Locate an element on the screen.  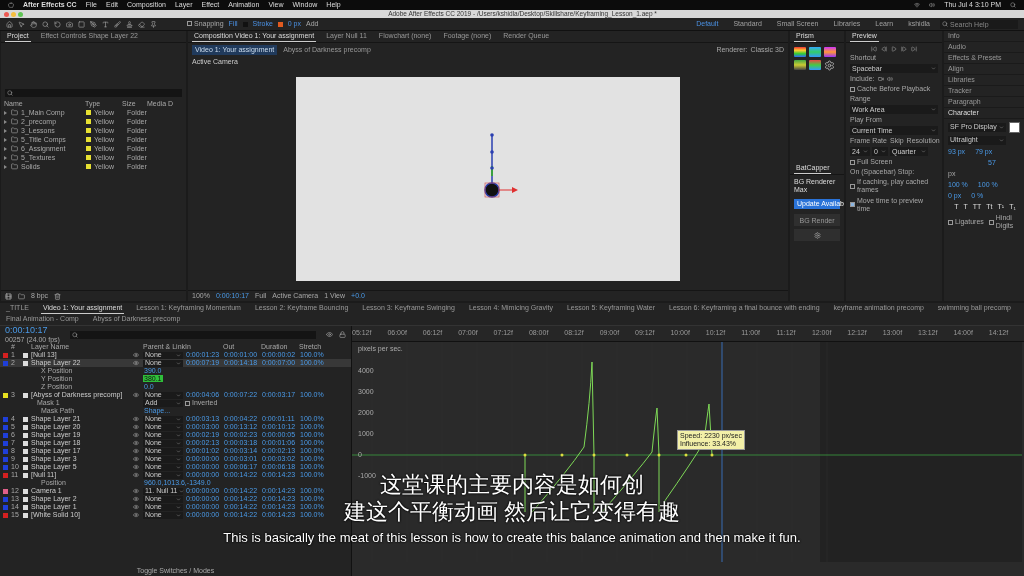
volume-icon is located at coordinates (932, 5).